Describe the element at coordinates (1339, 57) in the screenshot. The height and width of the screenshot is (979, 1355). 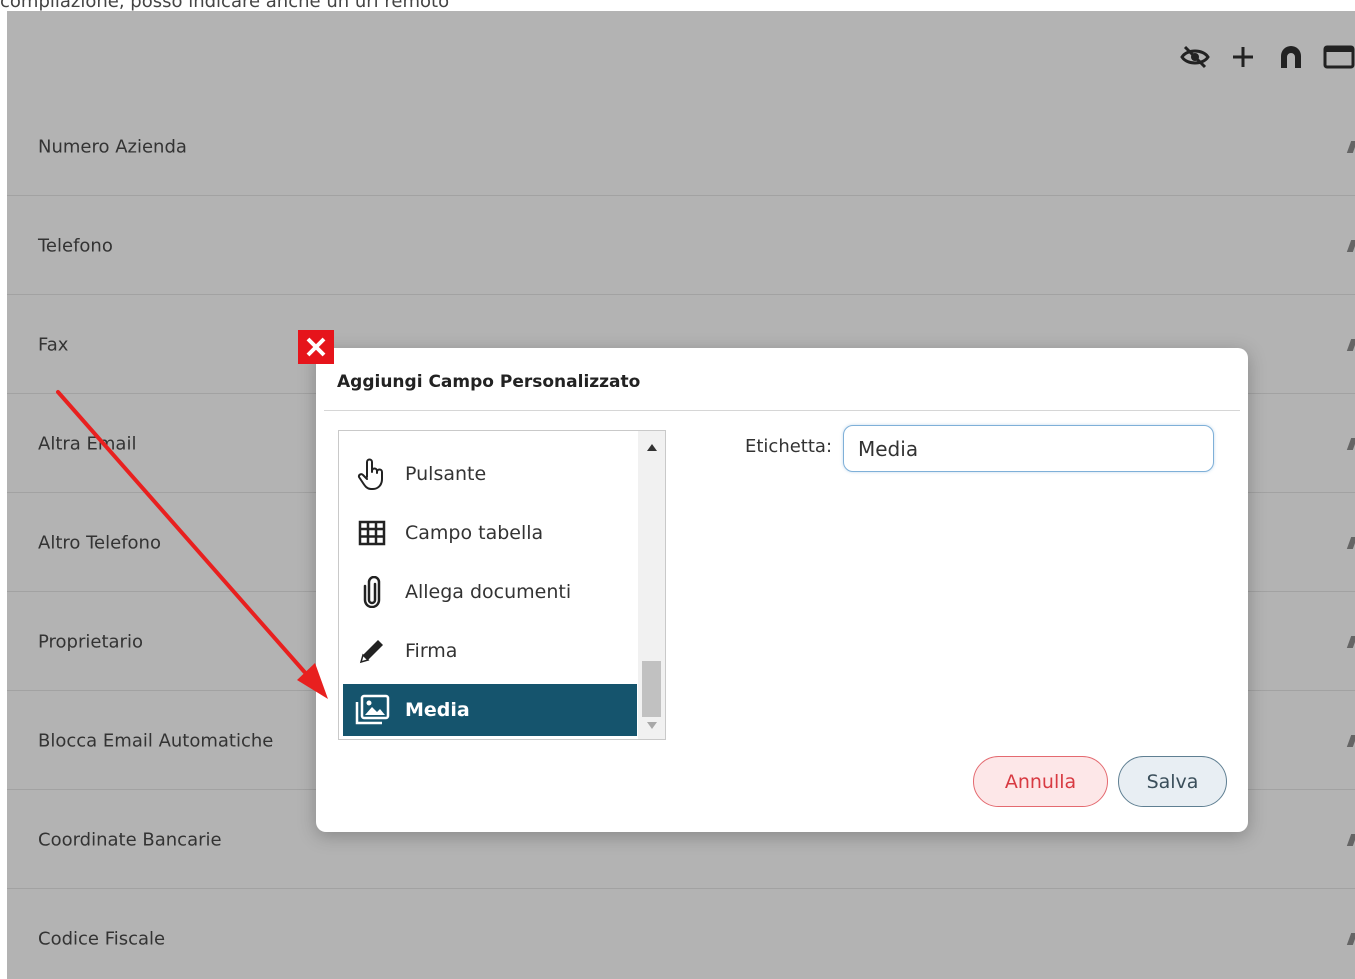
I see `window-icon` at that location.